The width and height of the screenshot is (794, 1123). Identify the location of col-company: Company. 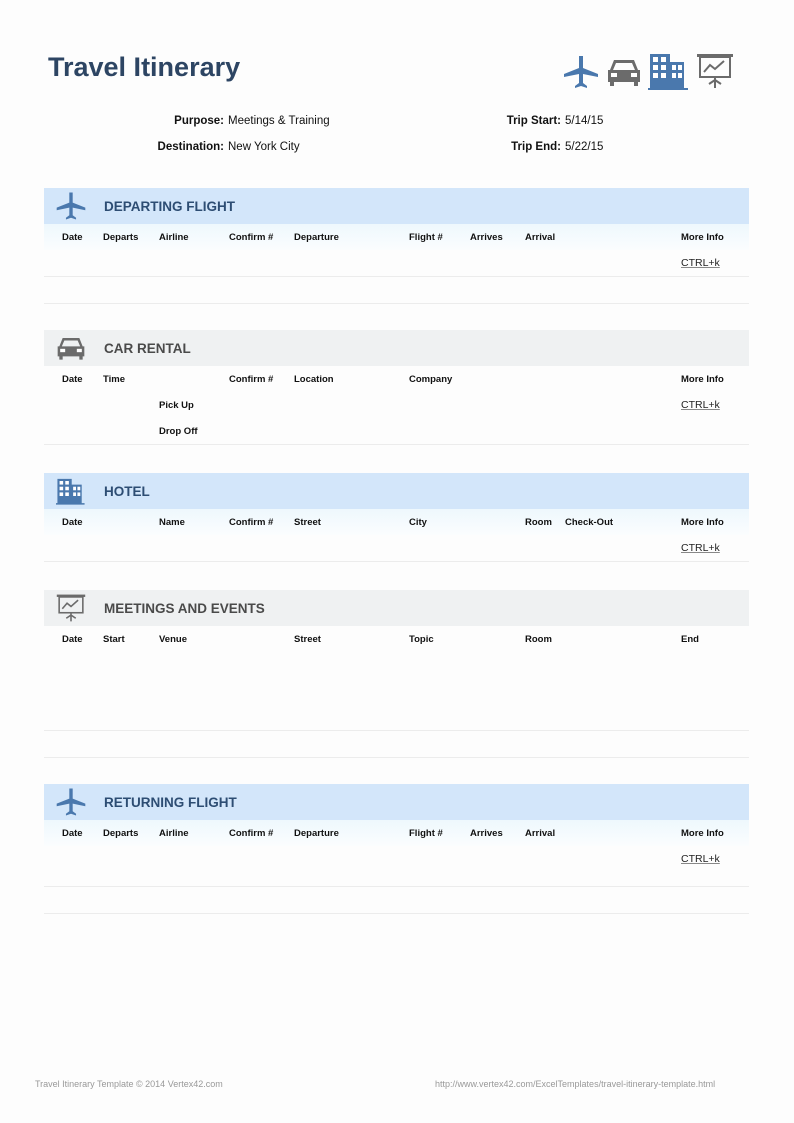
(431, 379).